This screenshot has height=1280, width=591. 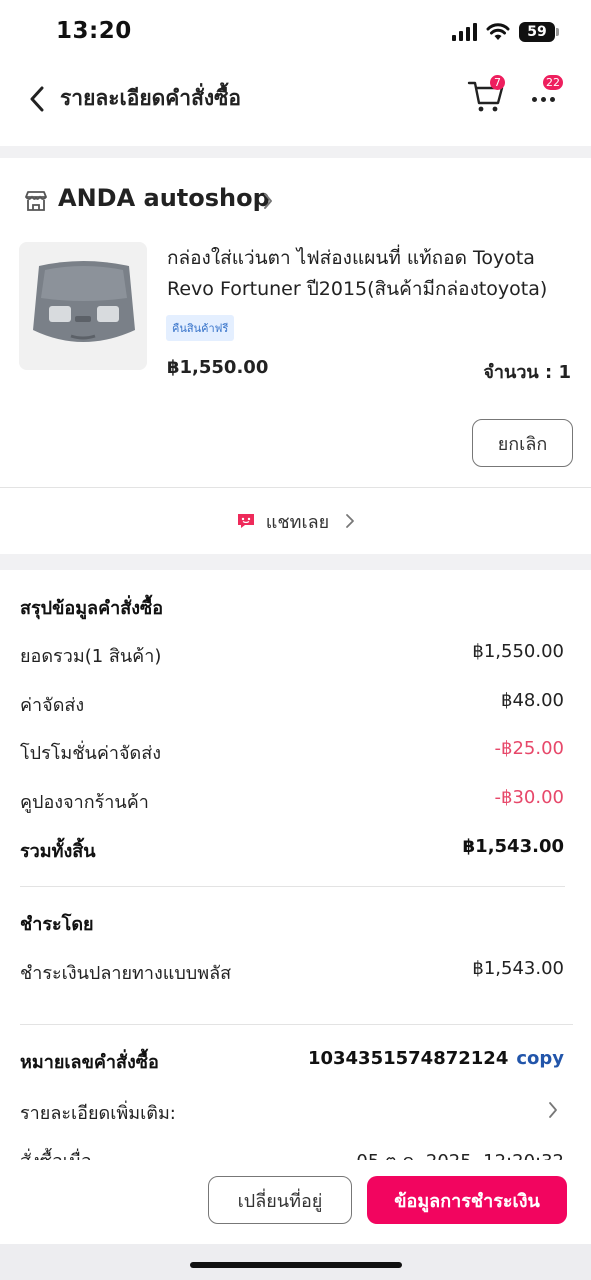 I want to click on overhead-console-image, so click(x=83, y=306).